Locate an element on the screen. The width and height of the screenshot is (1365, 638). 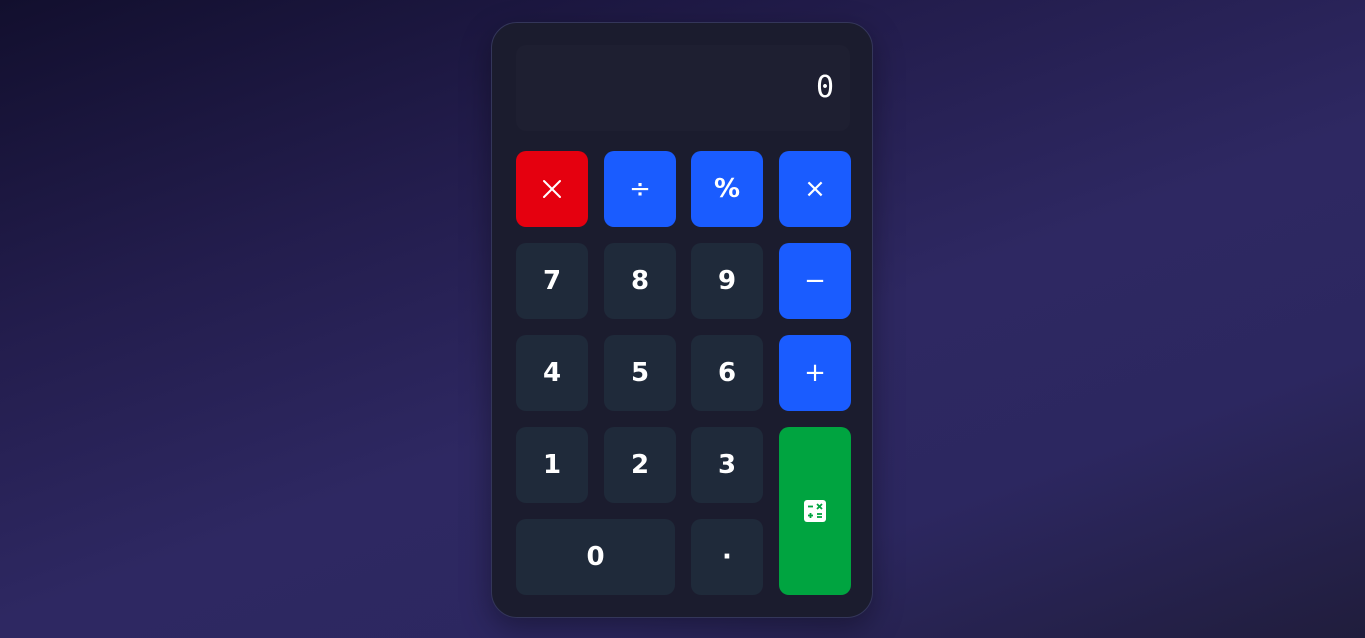
digit-label: 3 is located at coordinates (727, 465).